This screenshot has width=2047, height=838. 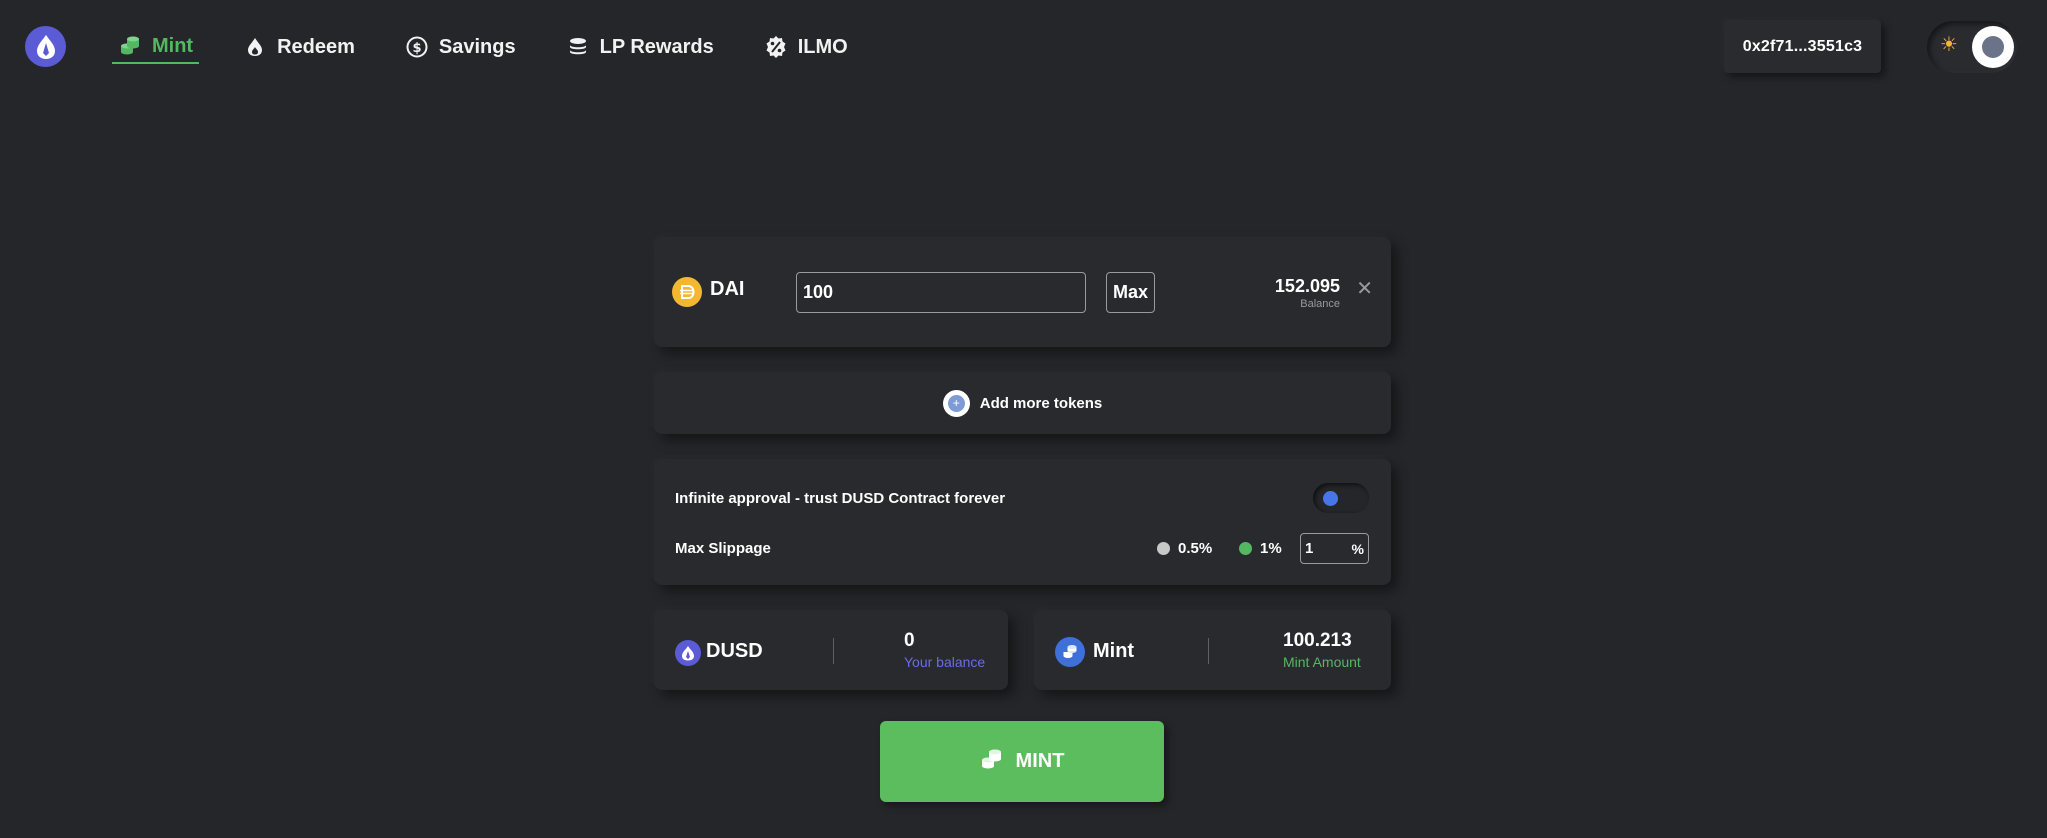 I want to click on mint-coins-icon, so click(x=1070, y=652).